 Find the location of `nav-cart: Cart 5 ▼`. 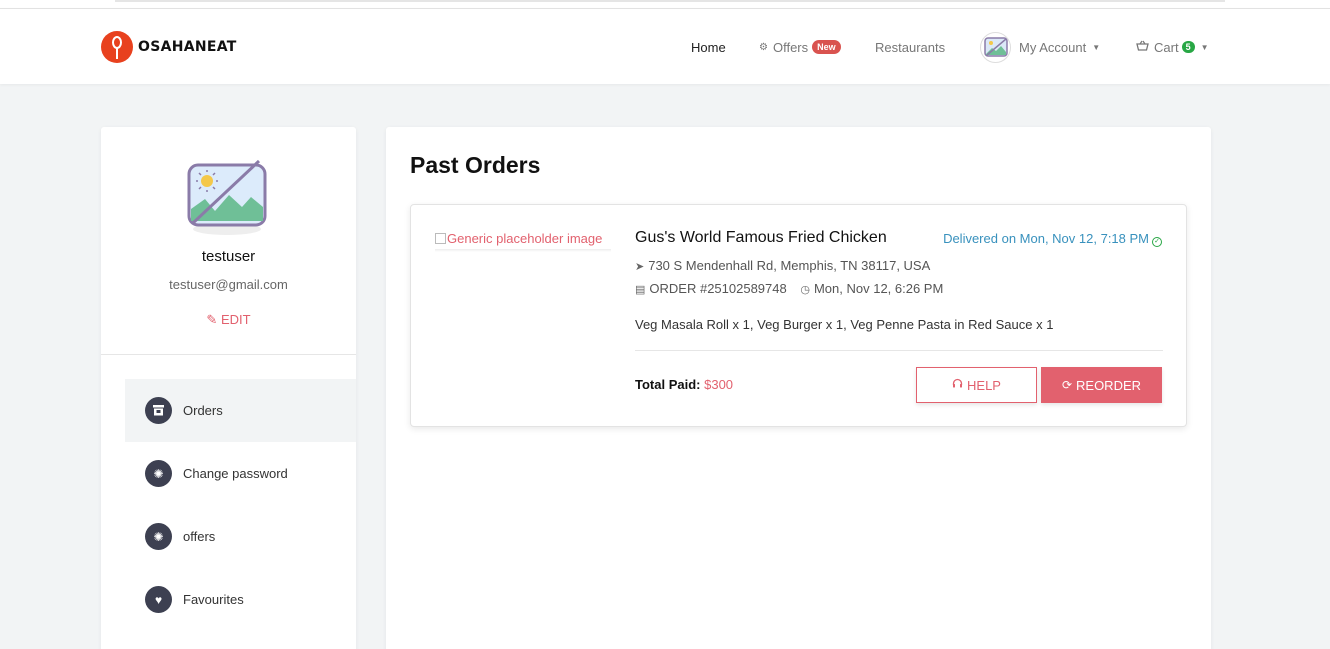

nav-cart: Cart 5 ▼ is located at coordinates (1172, 47).